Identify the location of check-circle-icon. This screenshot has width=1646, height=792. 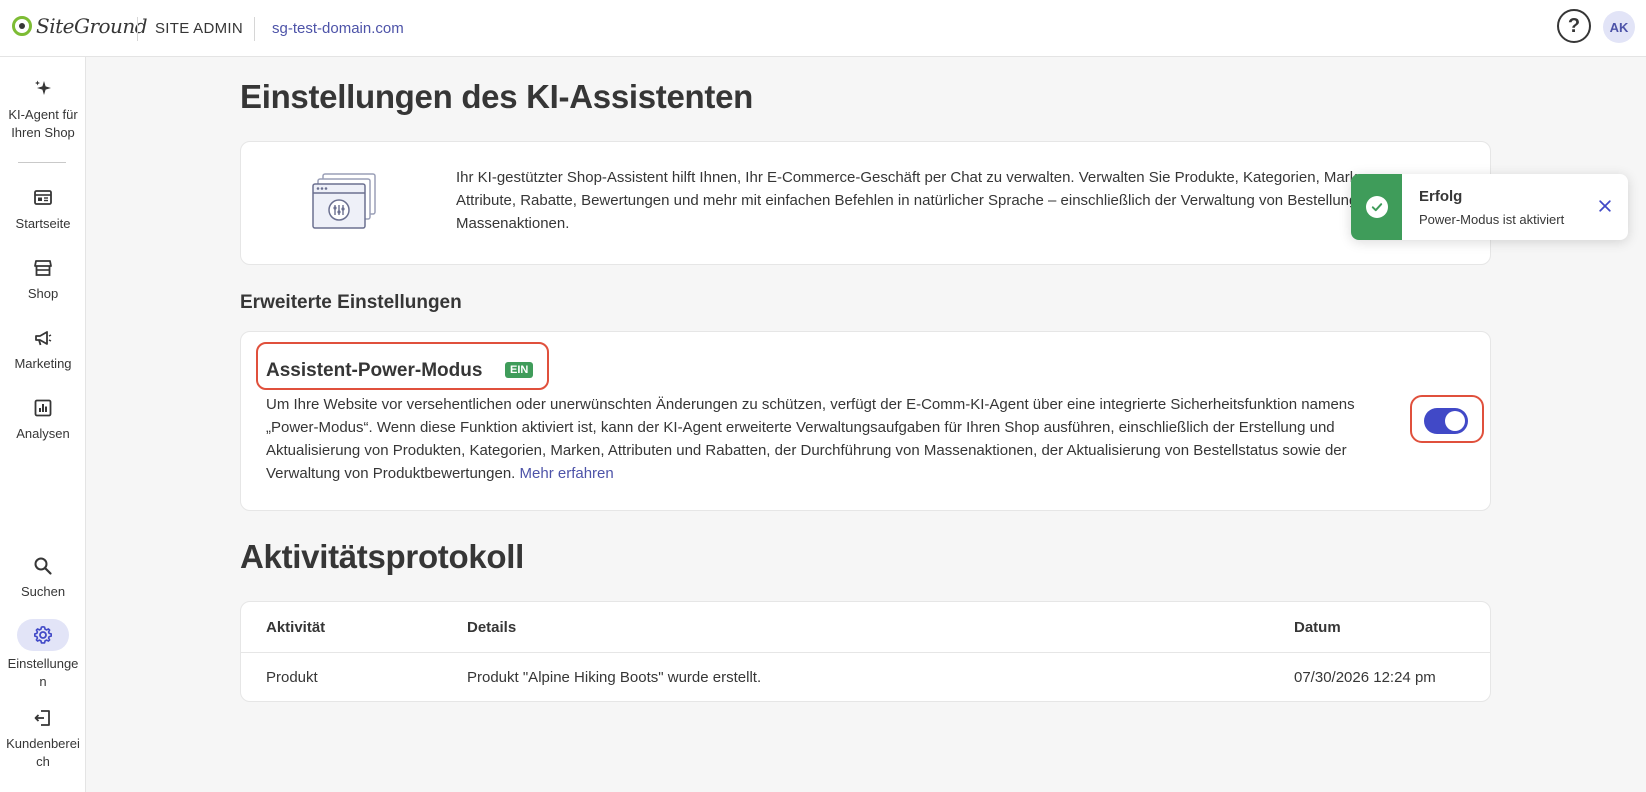
(1376, 207).